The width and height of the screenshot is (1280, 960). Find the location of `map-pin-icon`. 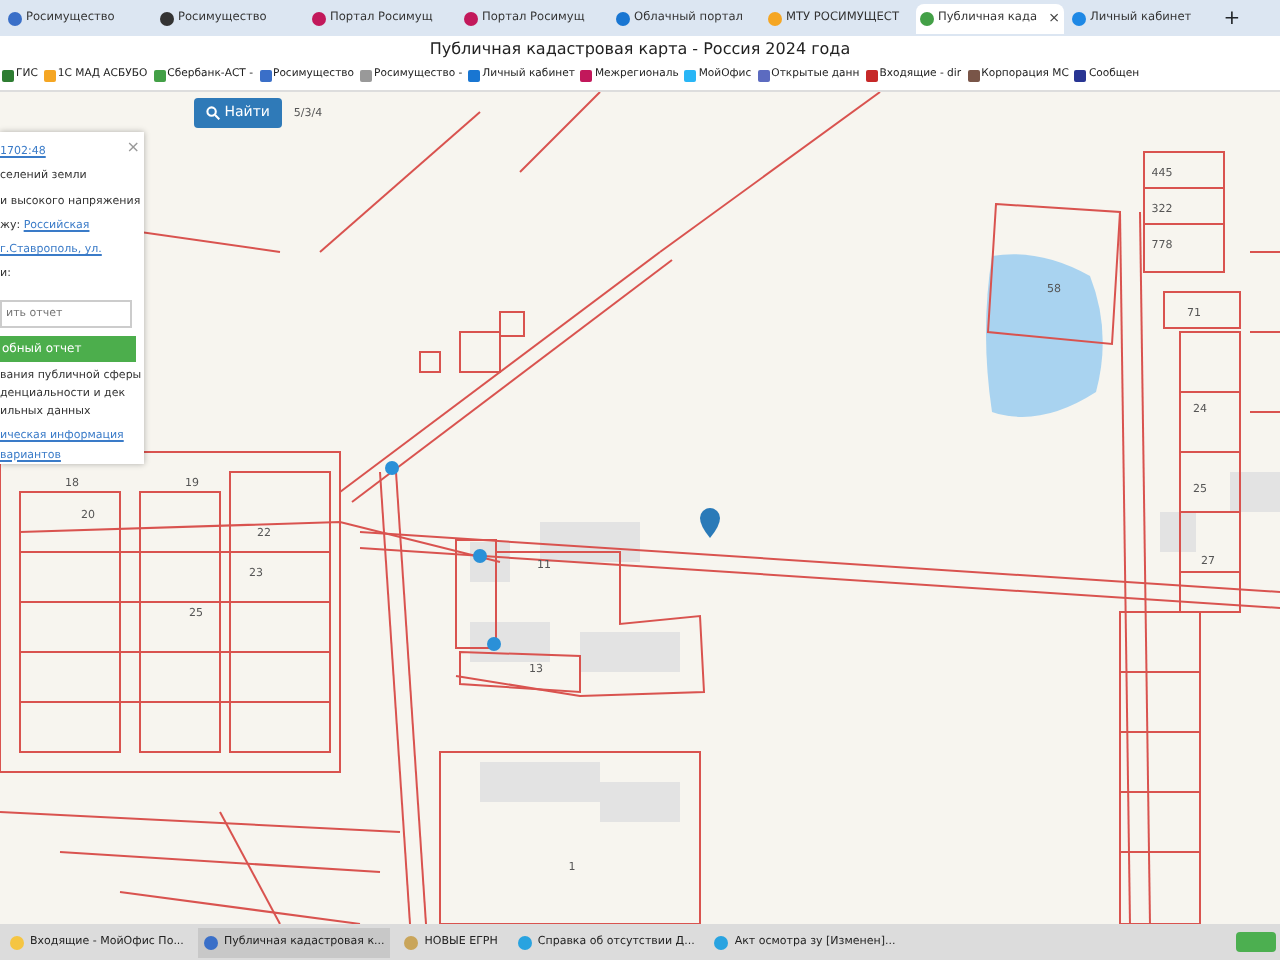

map-pin-icon is located at coordinates (710, 523).